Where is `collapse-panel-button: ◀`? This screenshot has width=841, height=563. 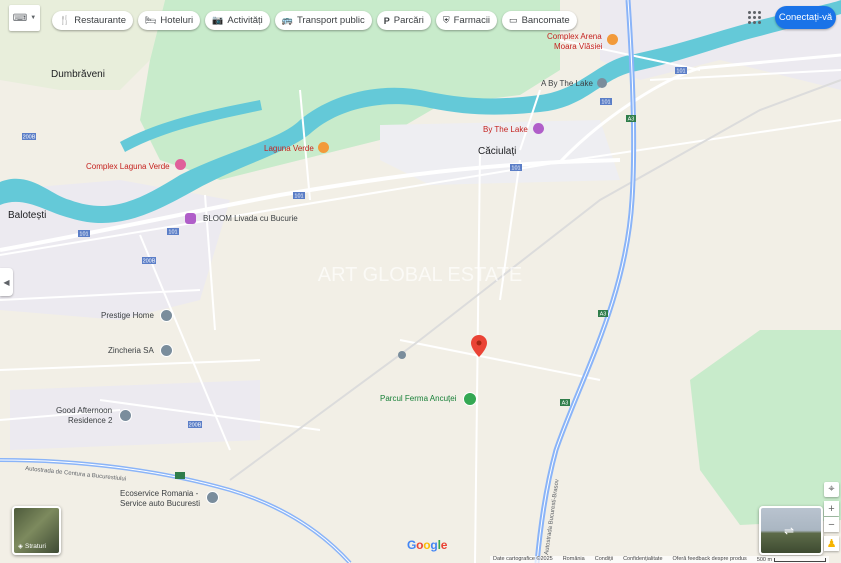
collapse-panel-button: ◀ is located at coordinates (6, 282).